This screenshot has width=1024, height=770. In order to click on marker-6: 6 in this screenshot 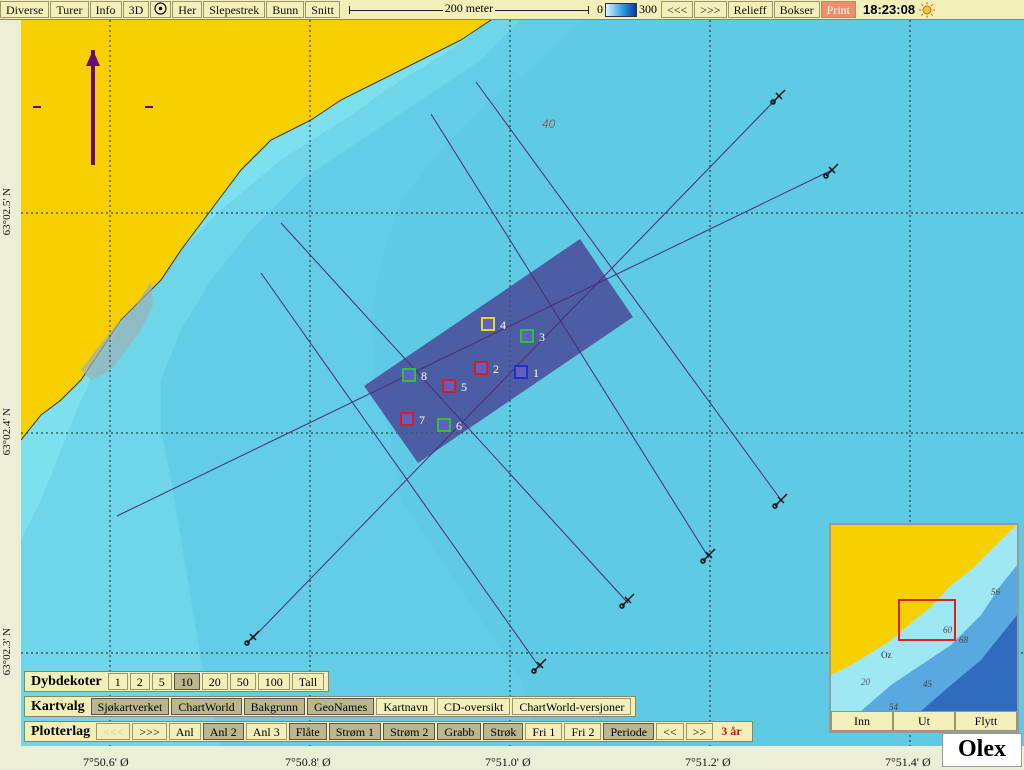, I will do `click(449, 425)`.